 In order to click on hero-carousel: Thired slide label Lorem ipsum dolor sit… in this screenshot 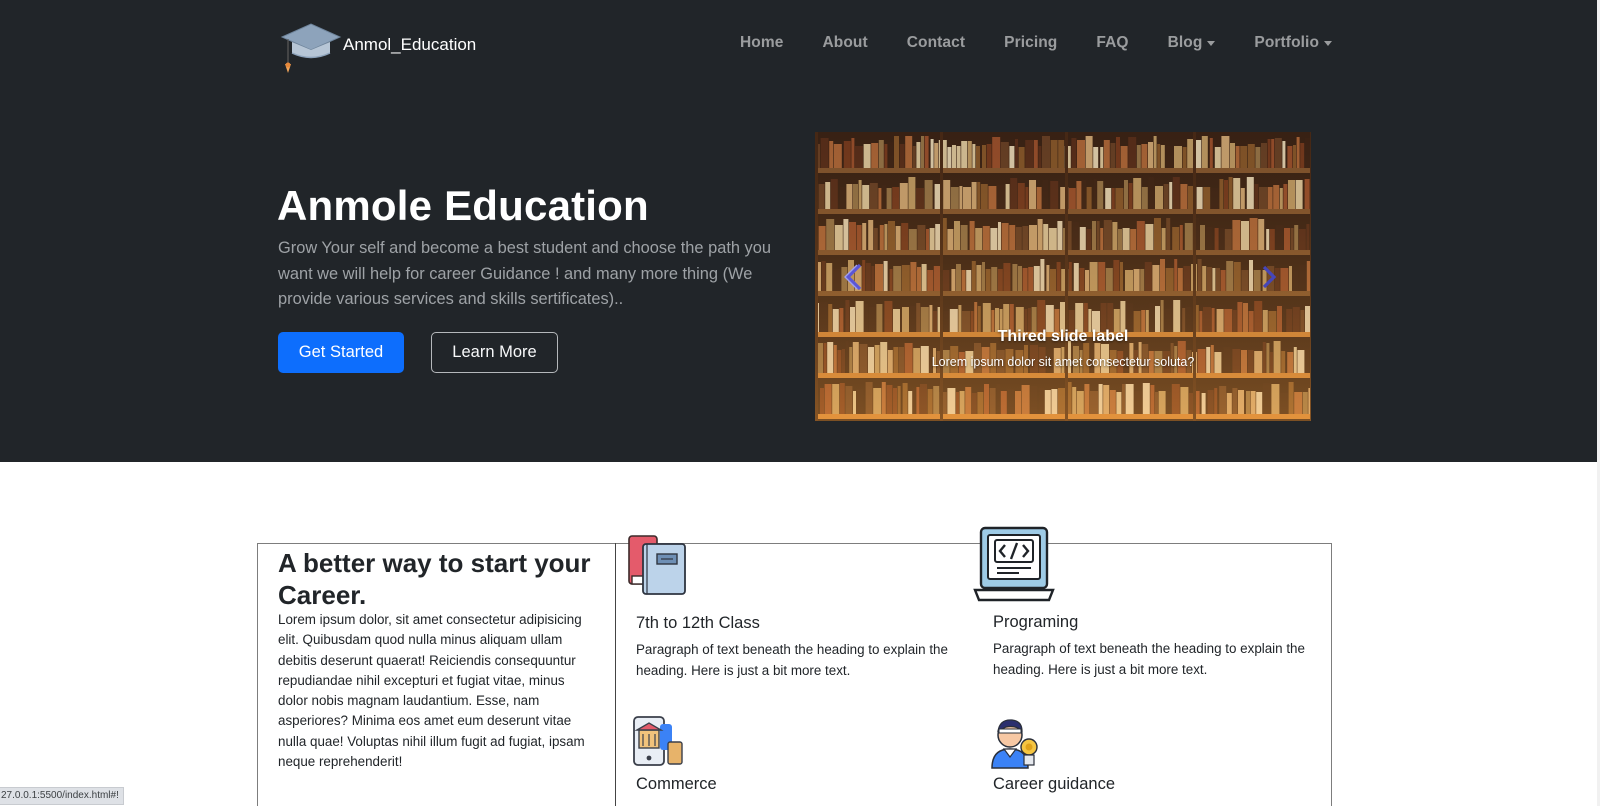, I will do `click(1063, 276)`.